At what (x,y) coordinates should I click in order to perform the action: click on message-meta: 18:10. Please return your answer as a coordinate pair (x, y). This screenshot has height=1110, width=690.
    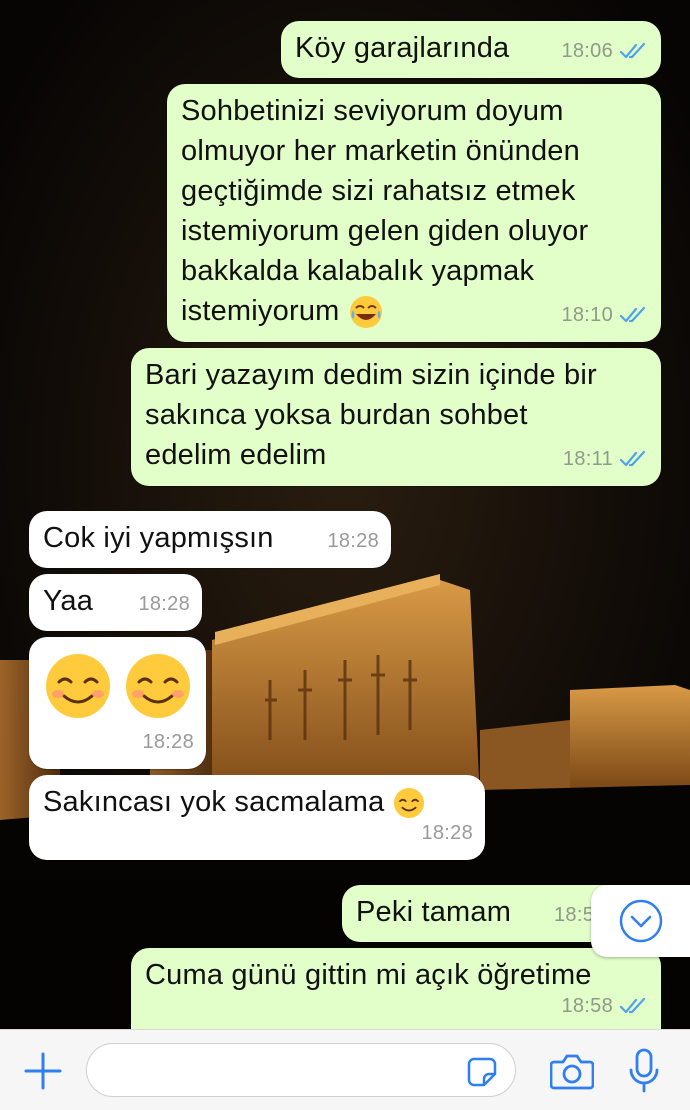
    Looking at the image, I should click on (605, 315).